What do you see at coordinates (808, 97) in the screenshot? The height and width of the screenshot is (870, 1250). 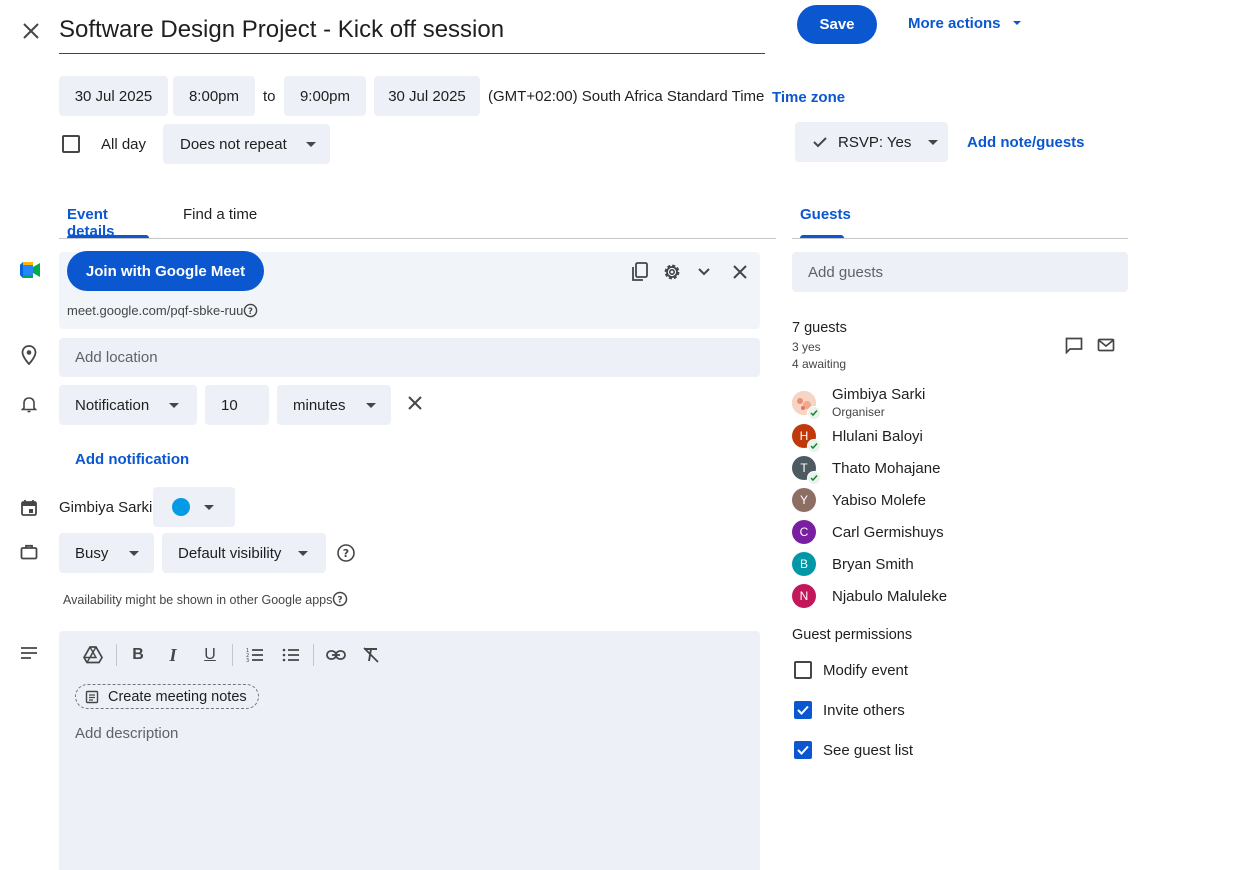 I see `timezone-link: Time zone` at bounding box center [808, 97].